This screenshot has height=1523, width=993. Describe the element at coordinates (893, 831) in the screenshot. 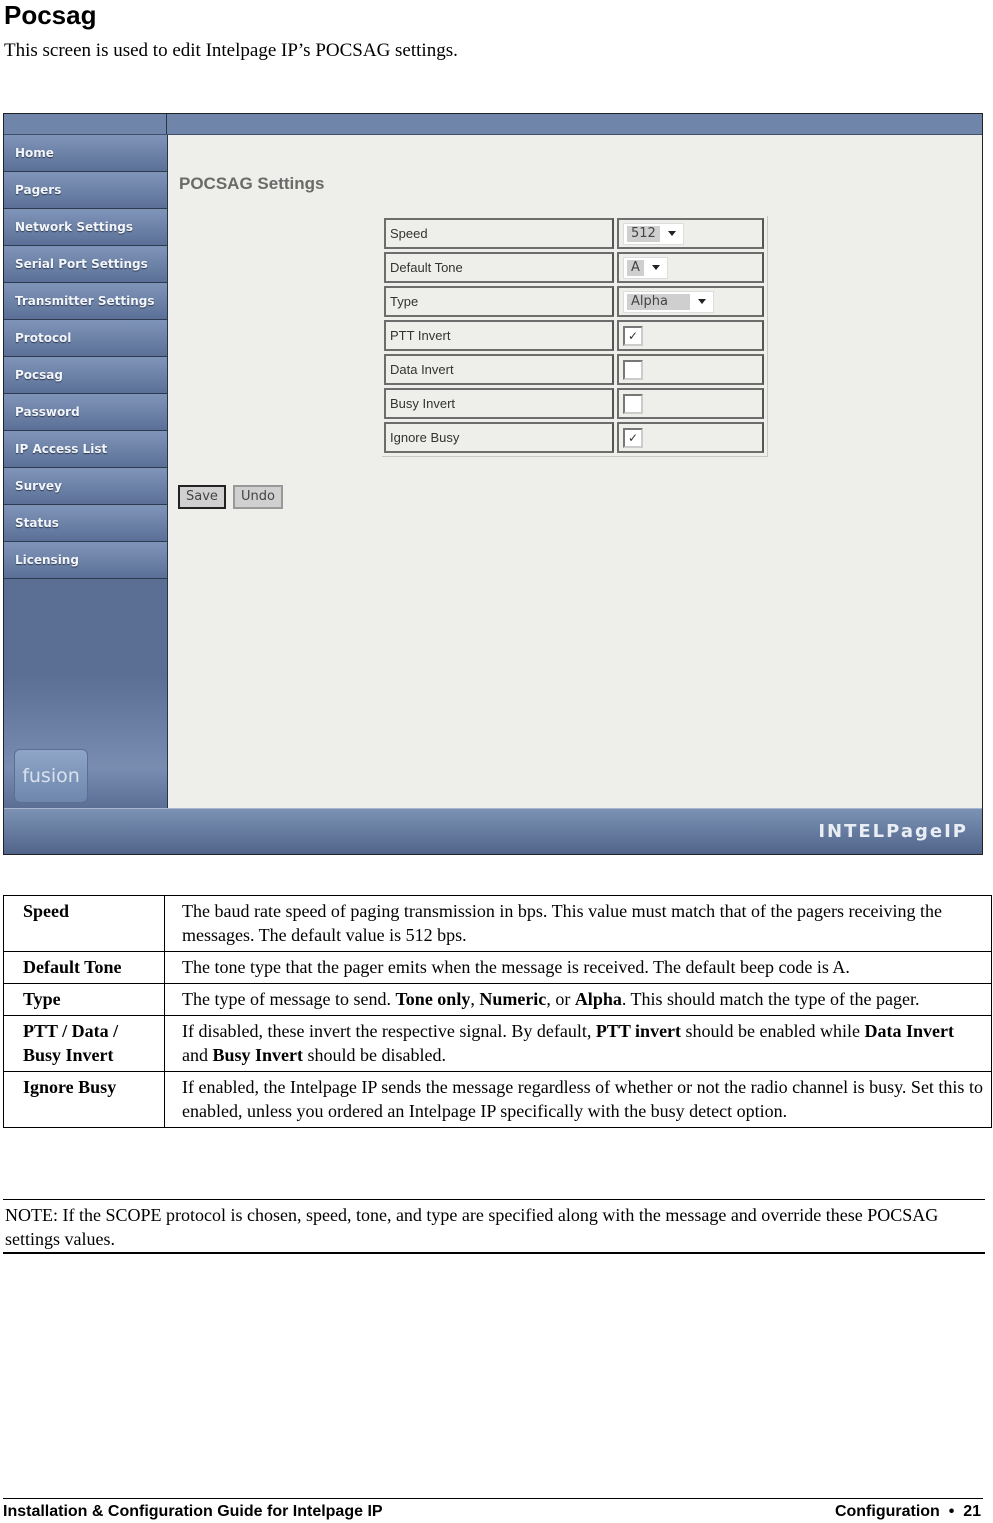

I see `brand-logo: INTELPageIP` at that location.